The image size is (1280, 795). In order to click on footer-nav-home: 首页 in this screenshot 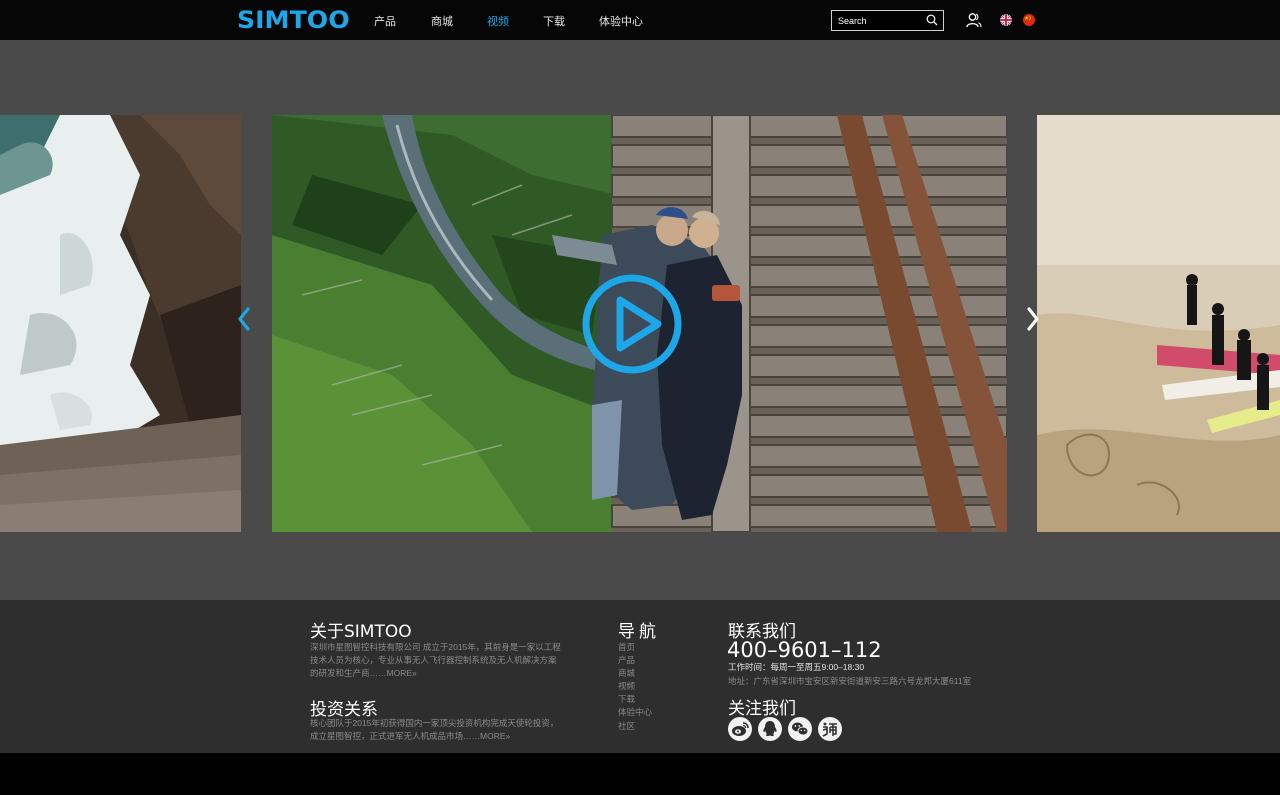, I will do `click(635, 647)`.